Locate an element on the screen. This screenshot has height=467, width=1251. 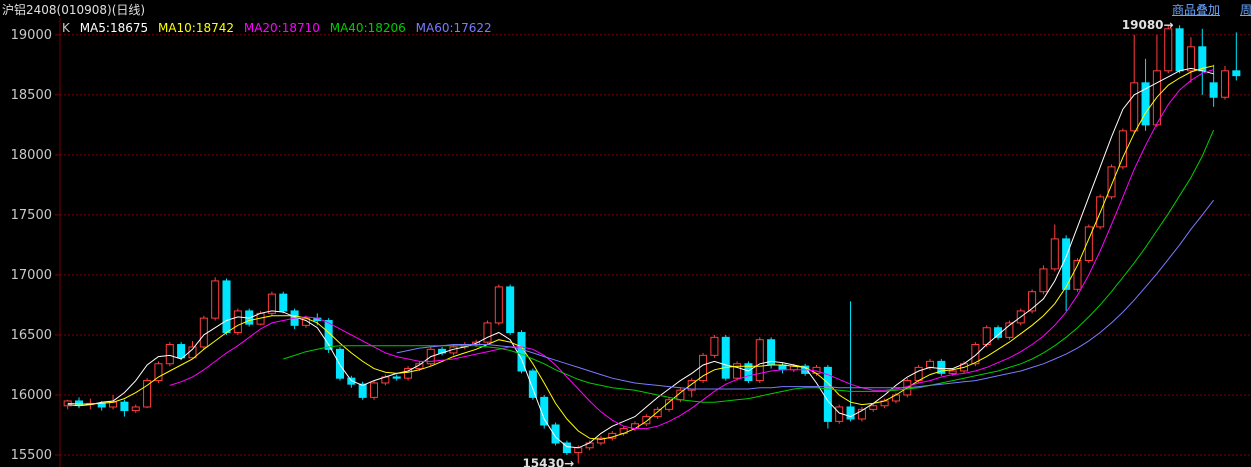
y-tick-label: 17500 is located at coordinates (31, 215).